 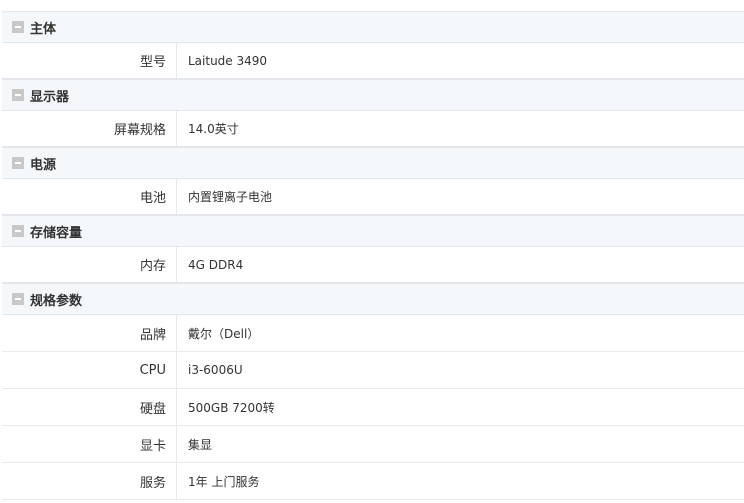 I want to click on spec-row: CPU i3-6006U, so click(x=373, y=370).